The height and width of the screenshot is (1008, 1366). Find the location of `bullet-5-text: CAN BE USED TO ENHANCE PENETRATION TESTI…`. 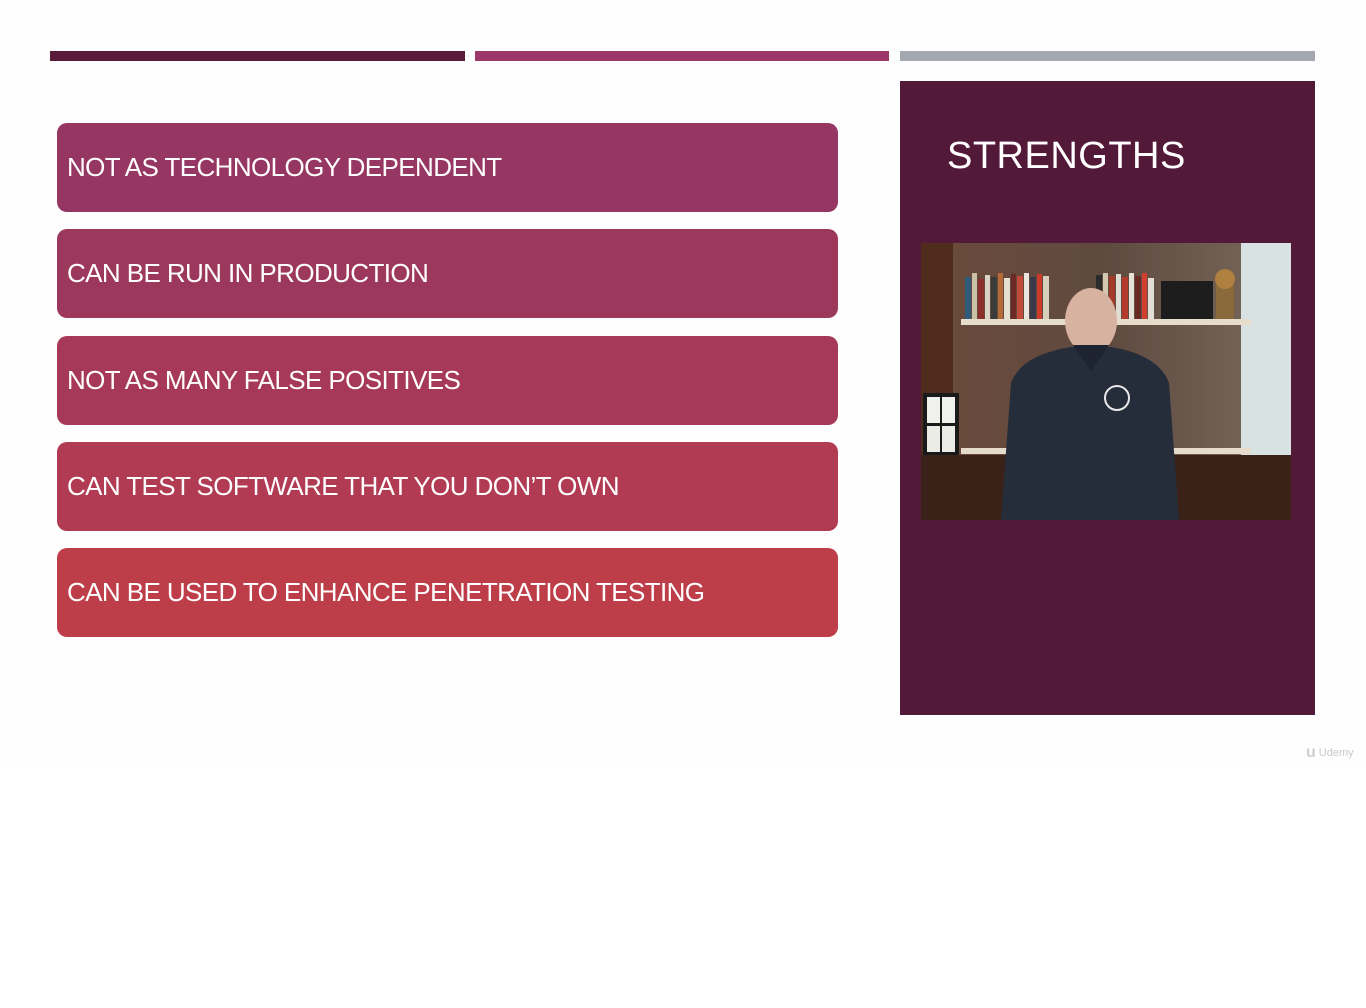

bullet-5-text: CAN BE USED TO ENHANCE PENETRATION TESTI… is located at coordinates (386, 592).